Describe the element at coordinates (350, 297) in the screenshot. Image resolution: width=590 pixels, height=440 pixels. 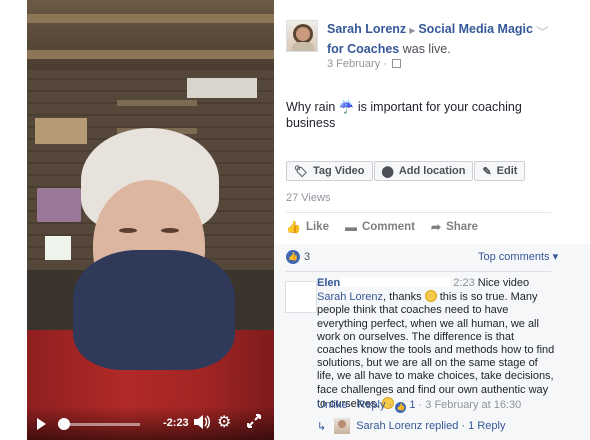
I see `mention-link: Sarah Lorenz` at that location.